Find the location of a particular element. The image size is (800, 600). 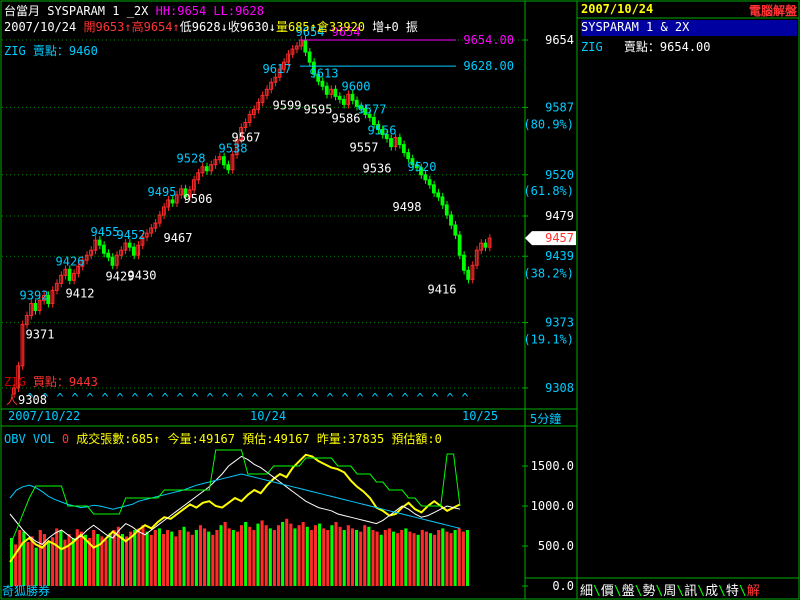

time-marker-7: ^ is located at coordinates (134, 398).